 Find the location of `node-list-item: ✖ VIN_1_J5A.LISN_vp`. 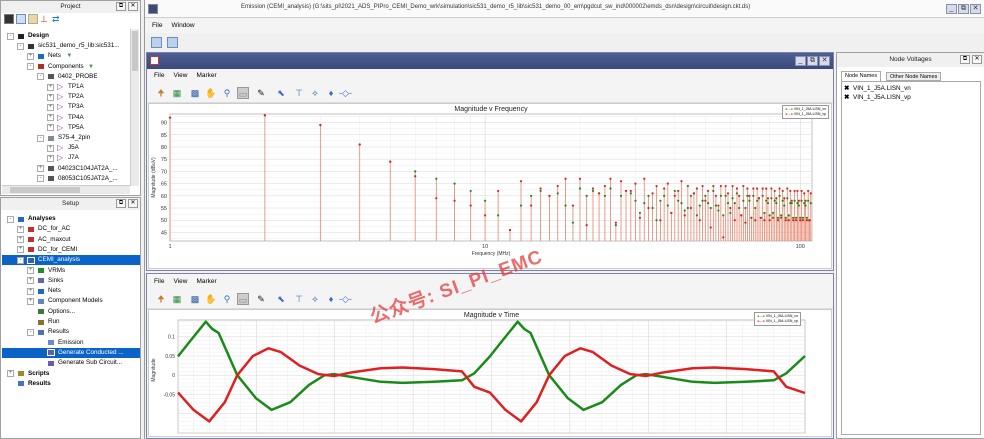

node-list-item: ✖ VIN_1_J5A.LISN_vp is located at coordinates (911, 98).